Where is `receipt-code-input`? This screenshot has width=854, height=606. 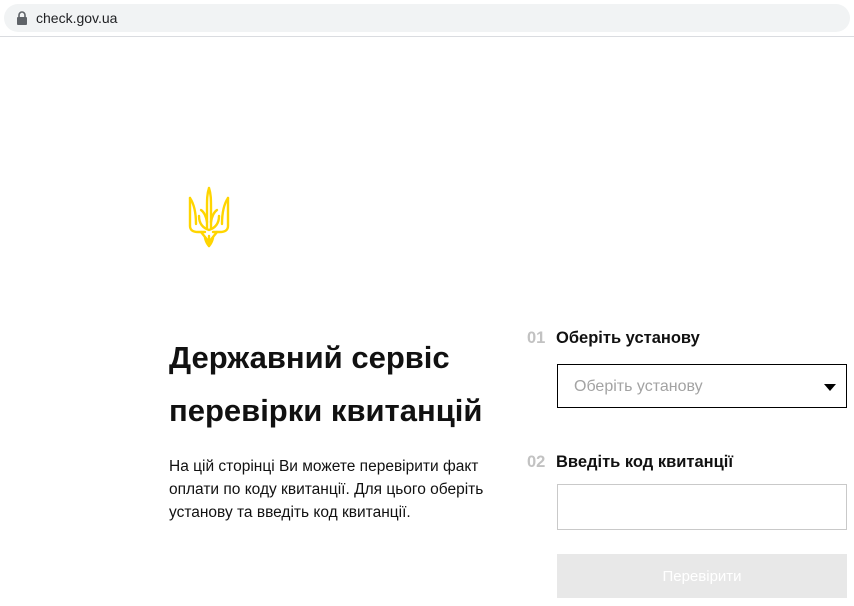
receipt-code-input is located at coordinates (702, 507).